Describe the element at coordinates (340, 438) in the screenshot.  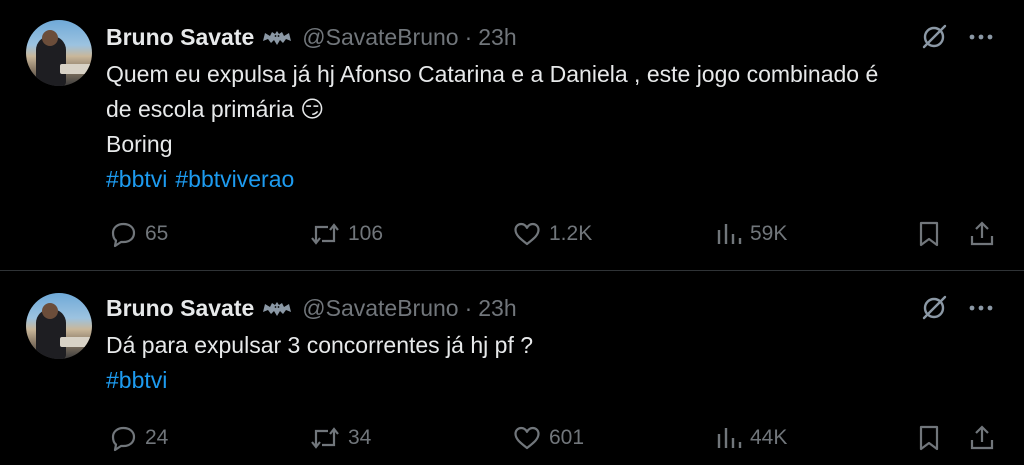
I see `retweet-button: 34` at that location.